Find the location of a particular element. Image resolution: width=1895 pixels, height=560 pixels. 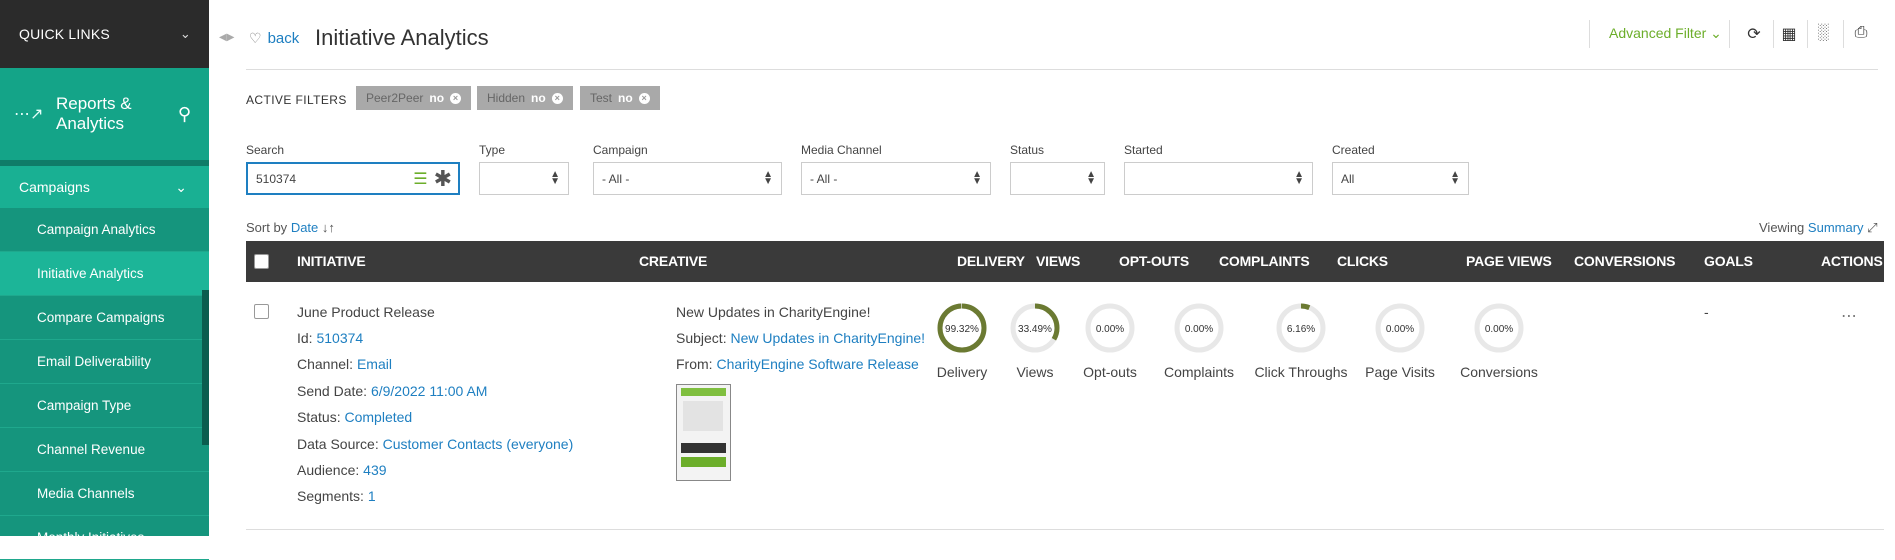

heart-icon: ♡ is located at coordinates (255, 38).